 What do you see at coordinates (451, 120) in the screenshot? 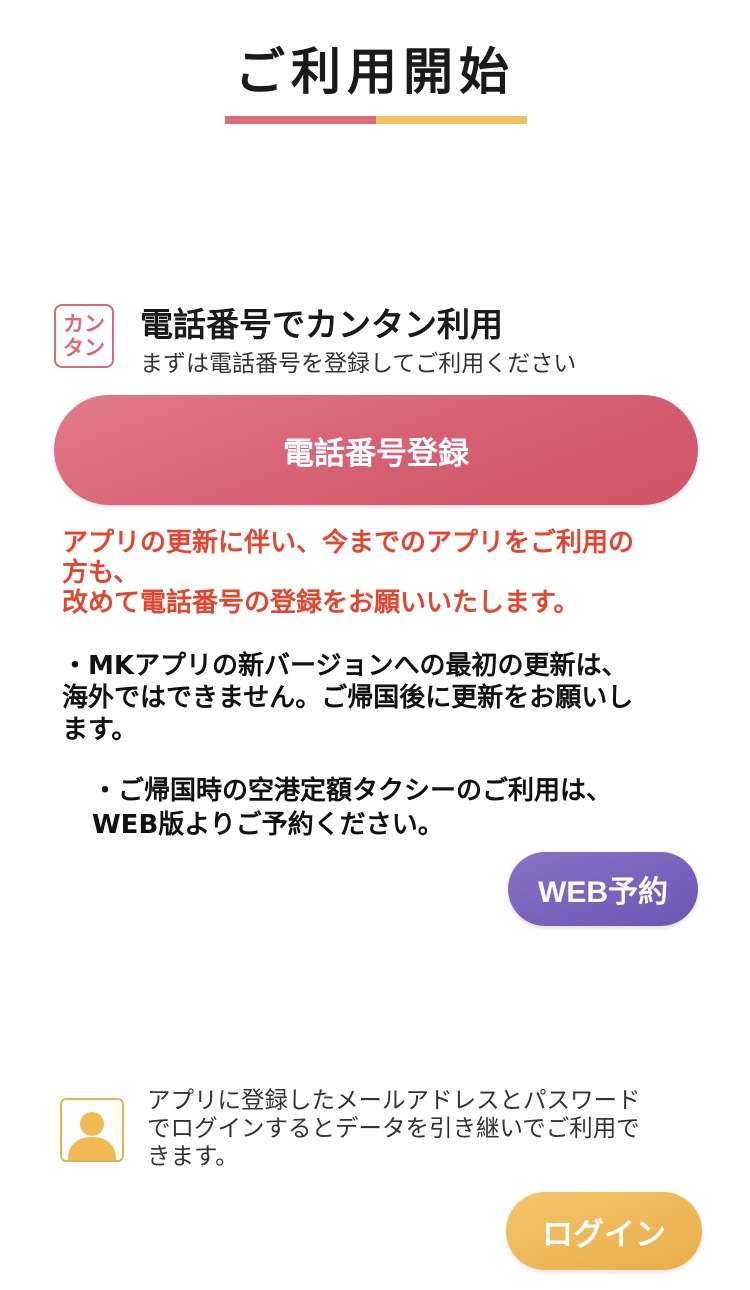
I see `title-underline-yellow` at bounding box center [451, 120].